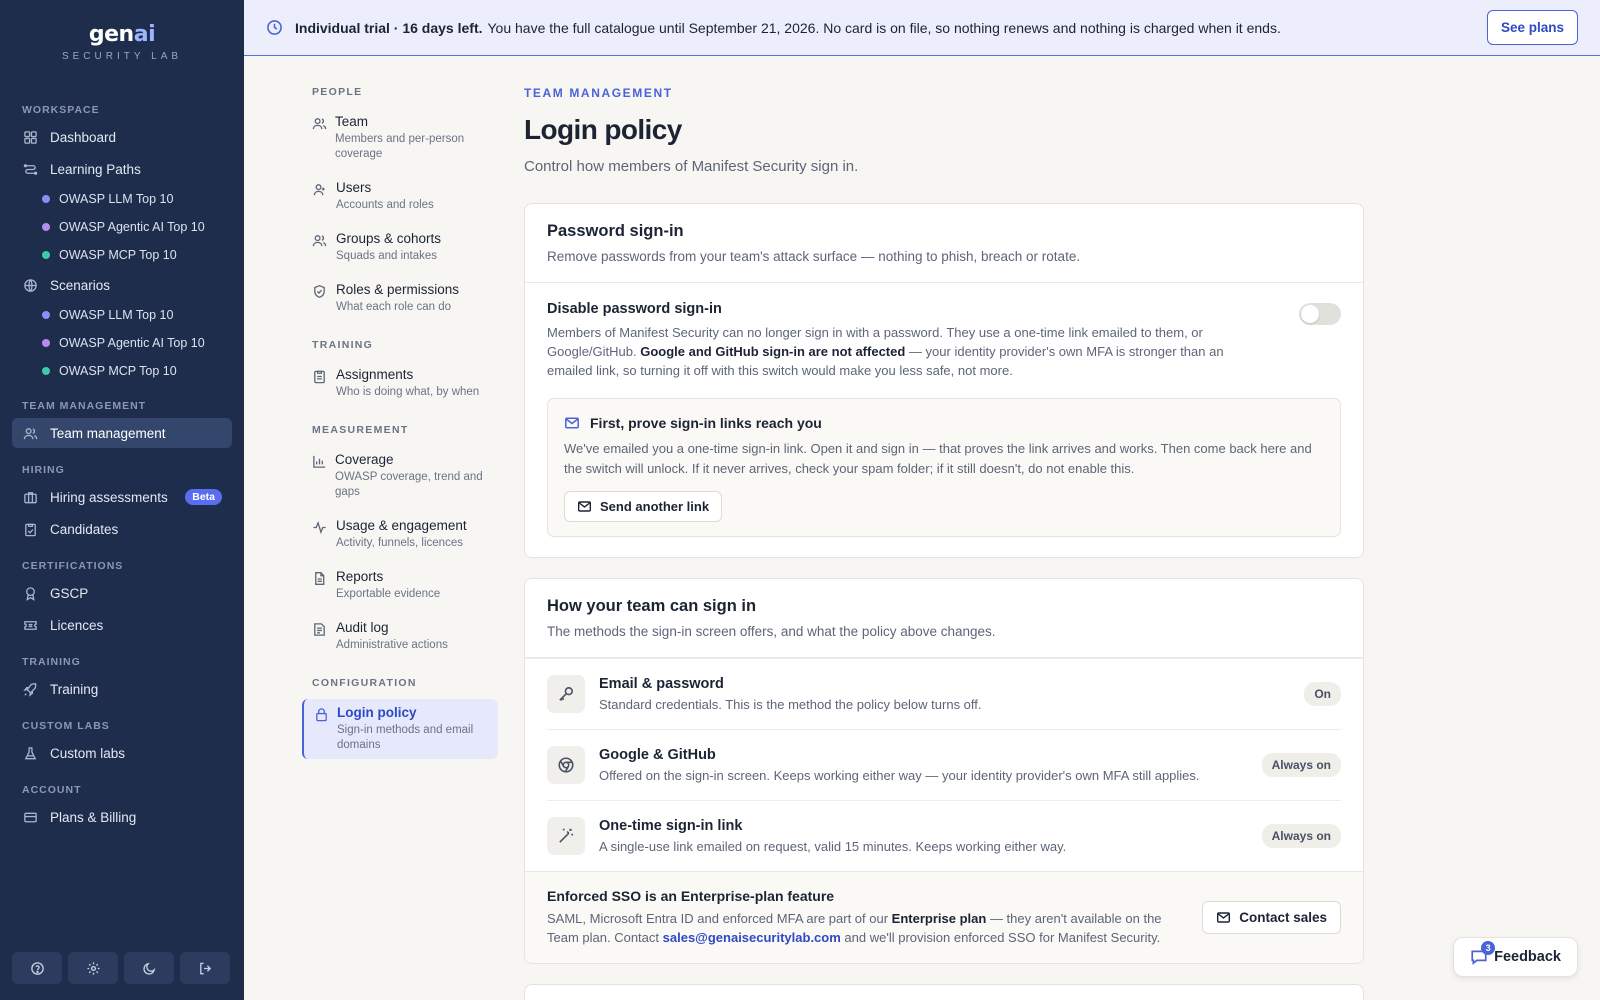  What do you see at coordinates (360, 430) in the screenshot?
I see `subnav-section-measurement: MEASUREMENT` at bounding box center [360, 430].